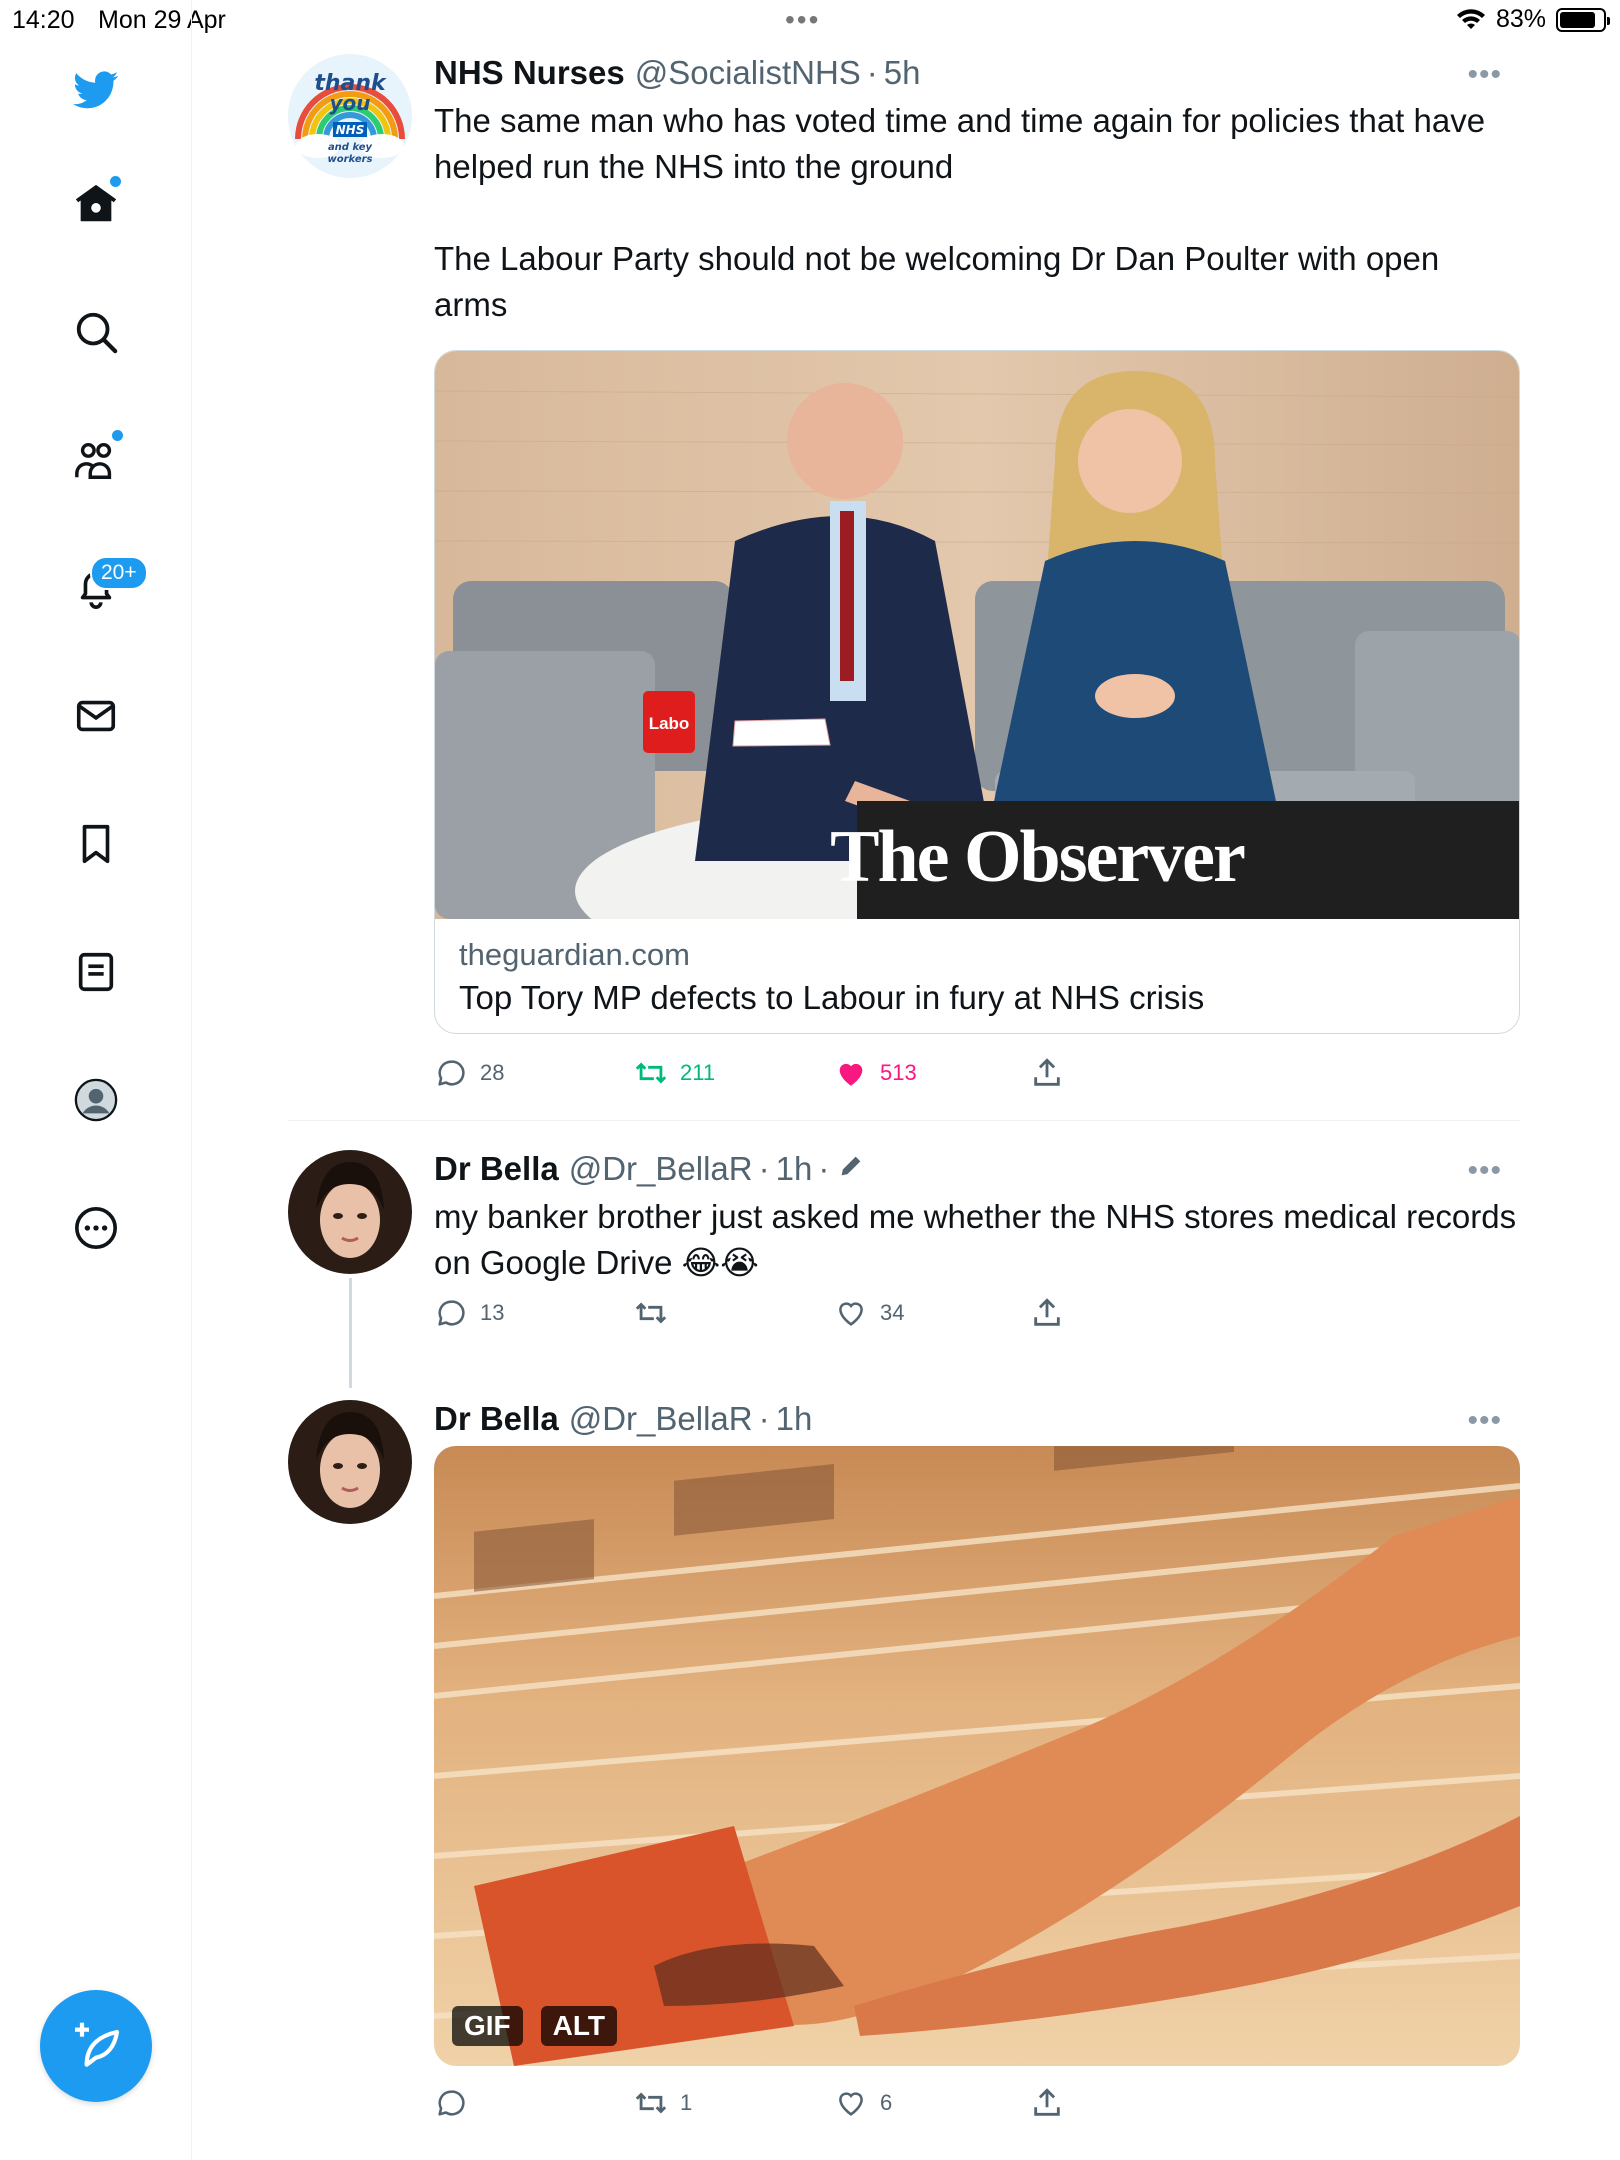 Image resolution: width=1620 pixels, height=2160 pixels. I want to click on status-bar: 14:20 Mon 29 Apr ••• 83%, so click(810, 20).